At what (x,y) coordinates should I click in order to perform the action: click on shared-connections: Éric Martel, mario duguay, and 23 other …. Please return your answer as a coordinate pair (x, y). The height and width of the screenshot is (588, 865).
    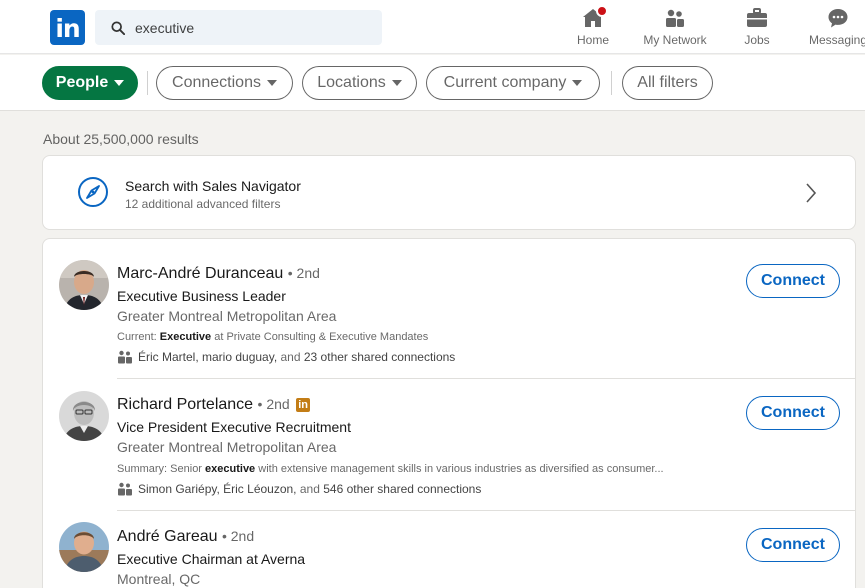
    Looking at the image, I should click on (286, 357).